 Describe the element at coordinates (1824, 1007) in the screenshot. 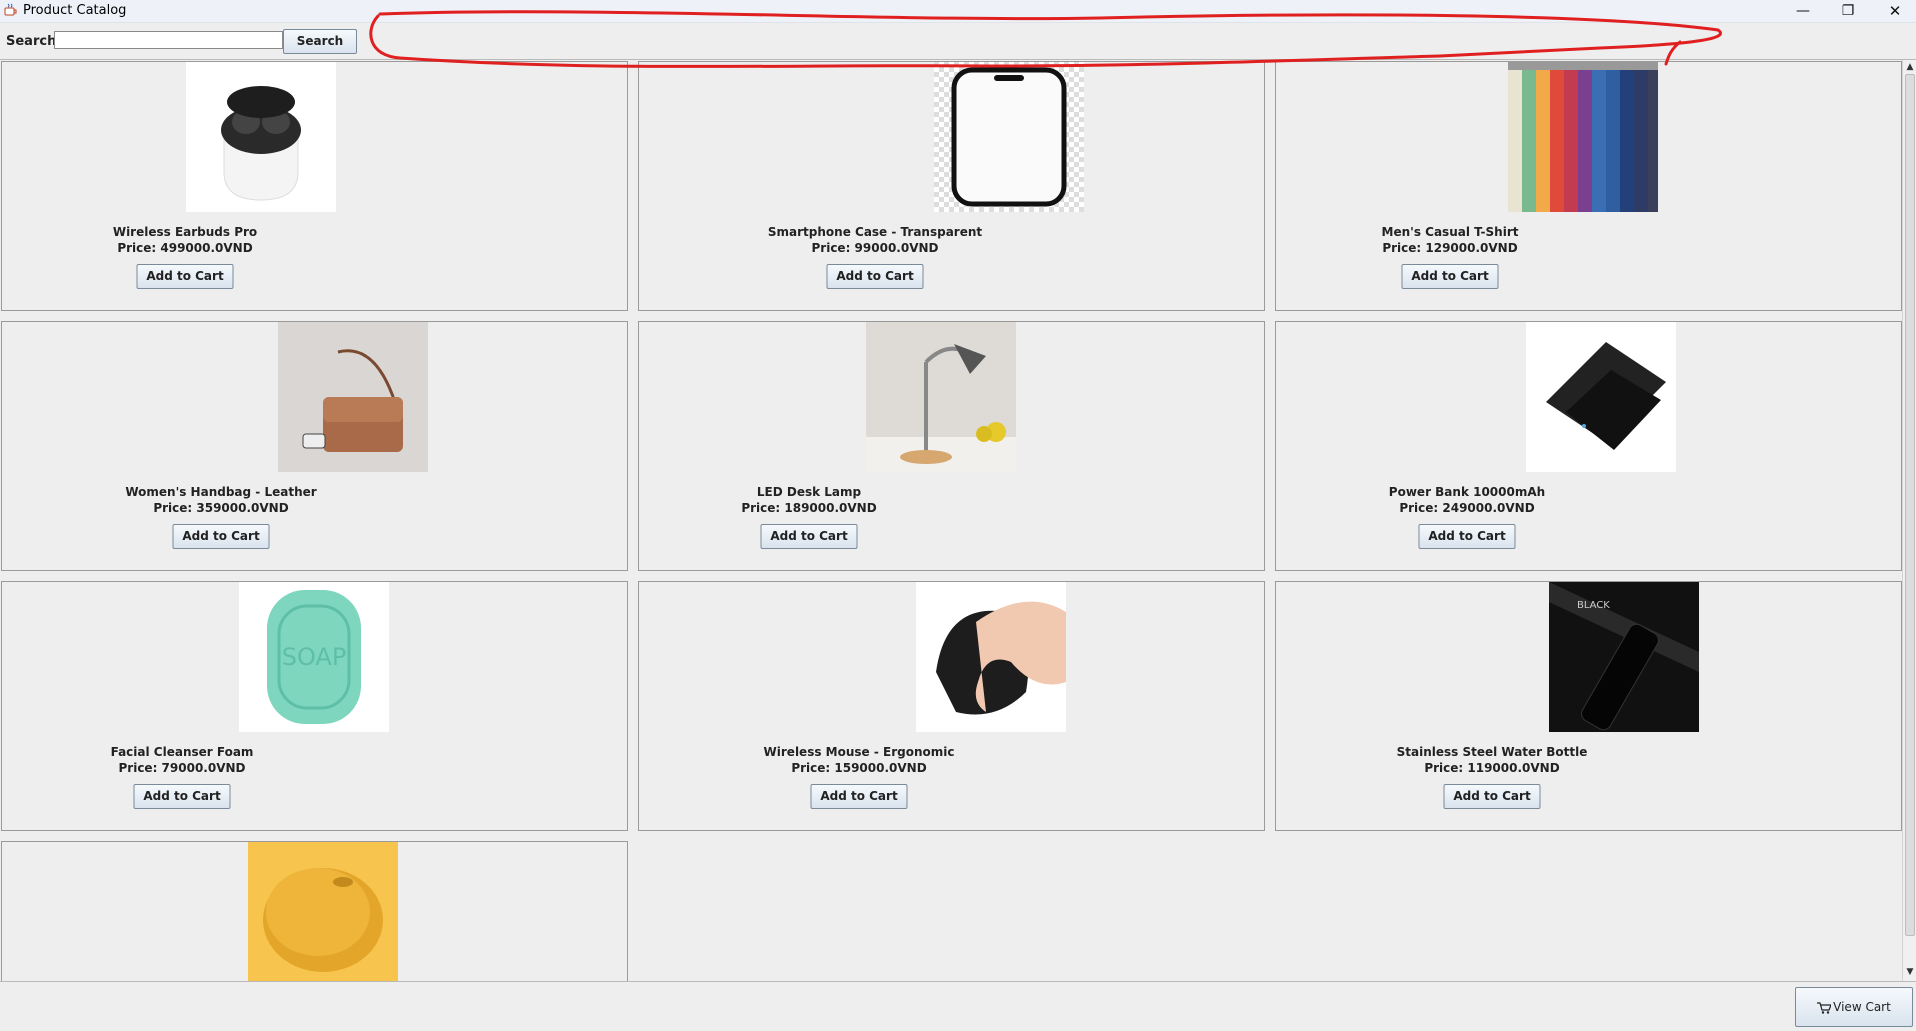

I see `cart-icon` at that location.